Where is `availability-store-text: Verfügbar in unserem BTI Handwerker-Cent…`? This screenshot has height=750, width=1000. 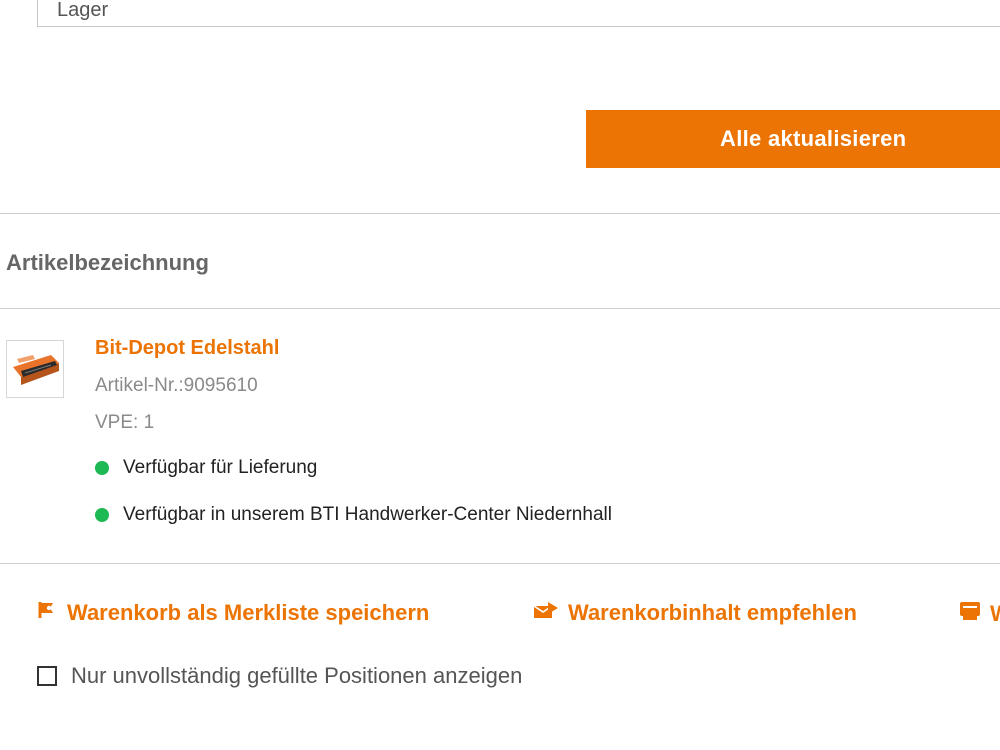
availability-store-text: Verfügbar in unserem BTI Handwerker-Cent… is located at coordinates (367, 514).